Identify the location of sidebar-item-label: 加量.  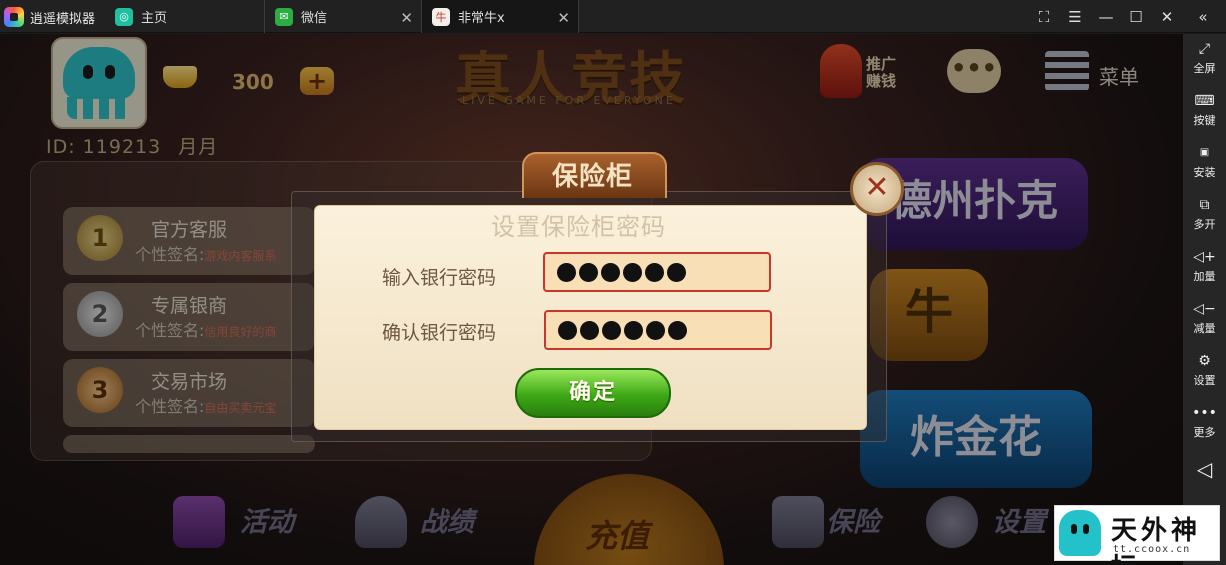
(1204, 276).